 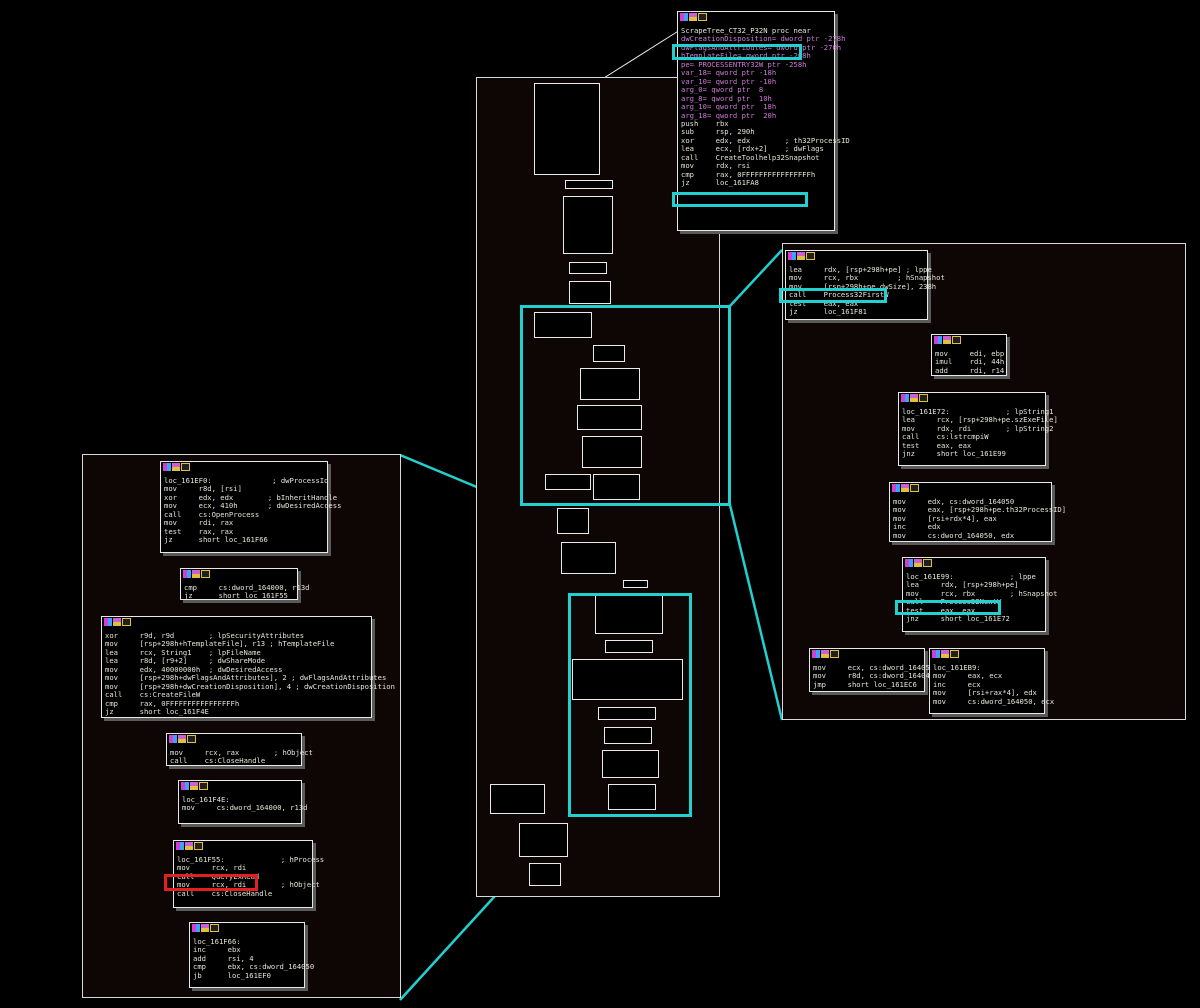 I want to click on block-code: loc_161F4E: mov cs:dword_164000, r13d, so click(x=245, y=804).